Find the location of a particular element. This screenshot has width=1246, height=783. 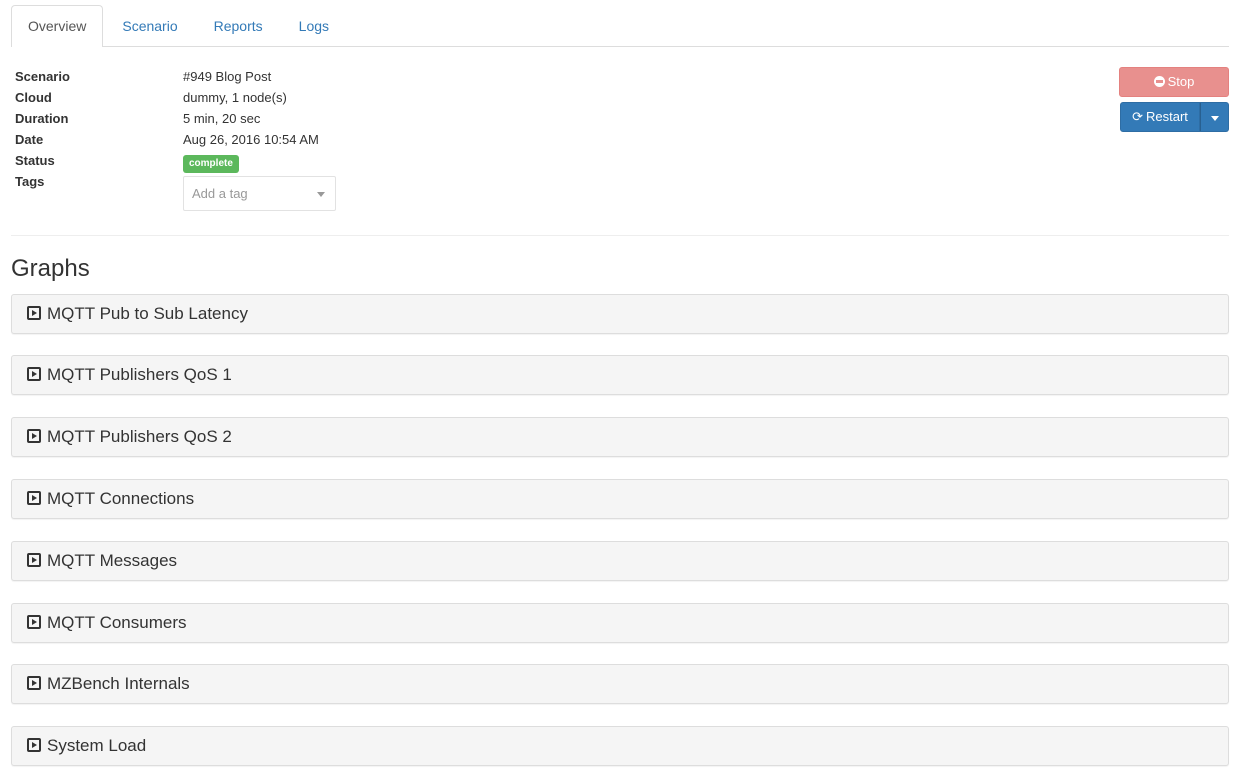

graph-panel-title: MQTT Messages is located at coordinates (112, 560).